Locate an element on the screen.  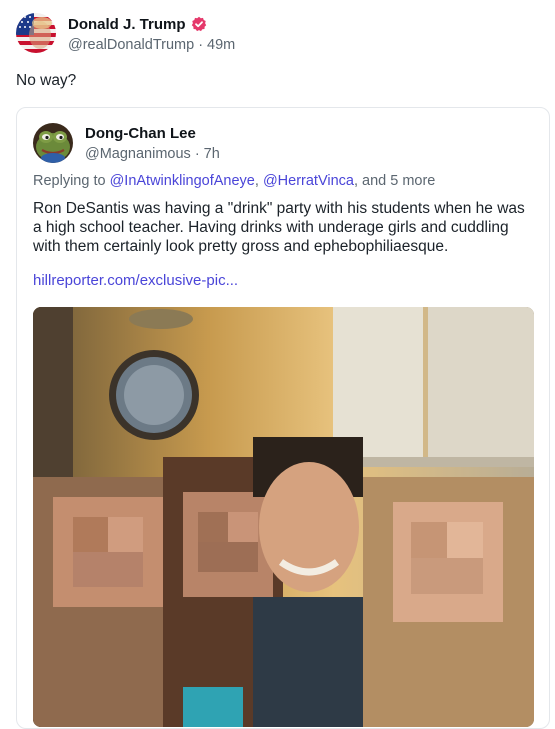
flag-avatar-icon is located at coordinates (36, 33).